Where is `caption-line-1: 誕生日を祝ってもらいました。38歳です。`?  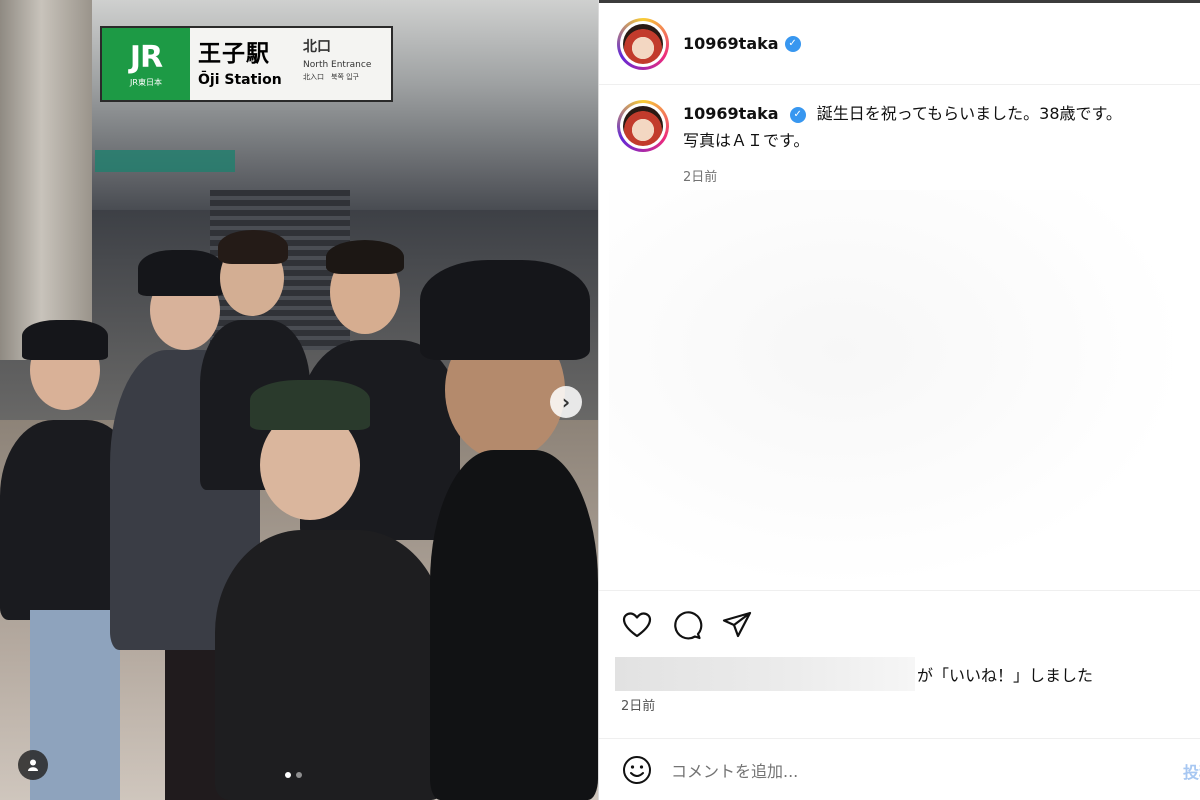
caption-line-1: 誕生日を祝ってもらいました。38歳です。 is located at coordinates (969, 113).